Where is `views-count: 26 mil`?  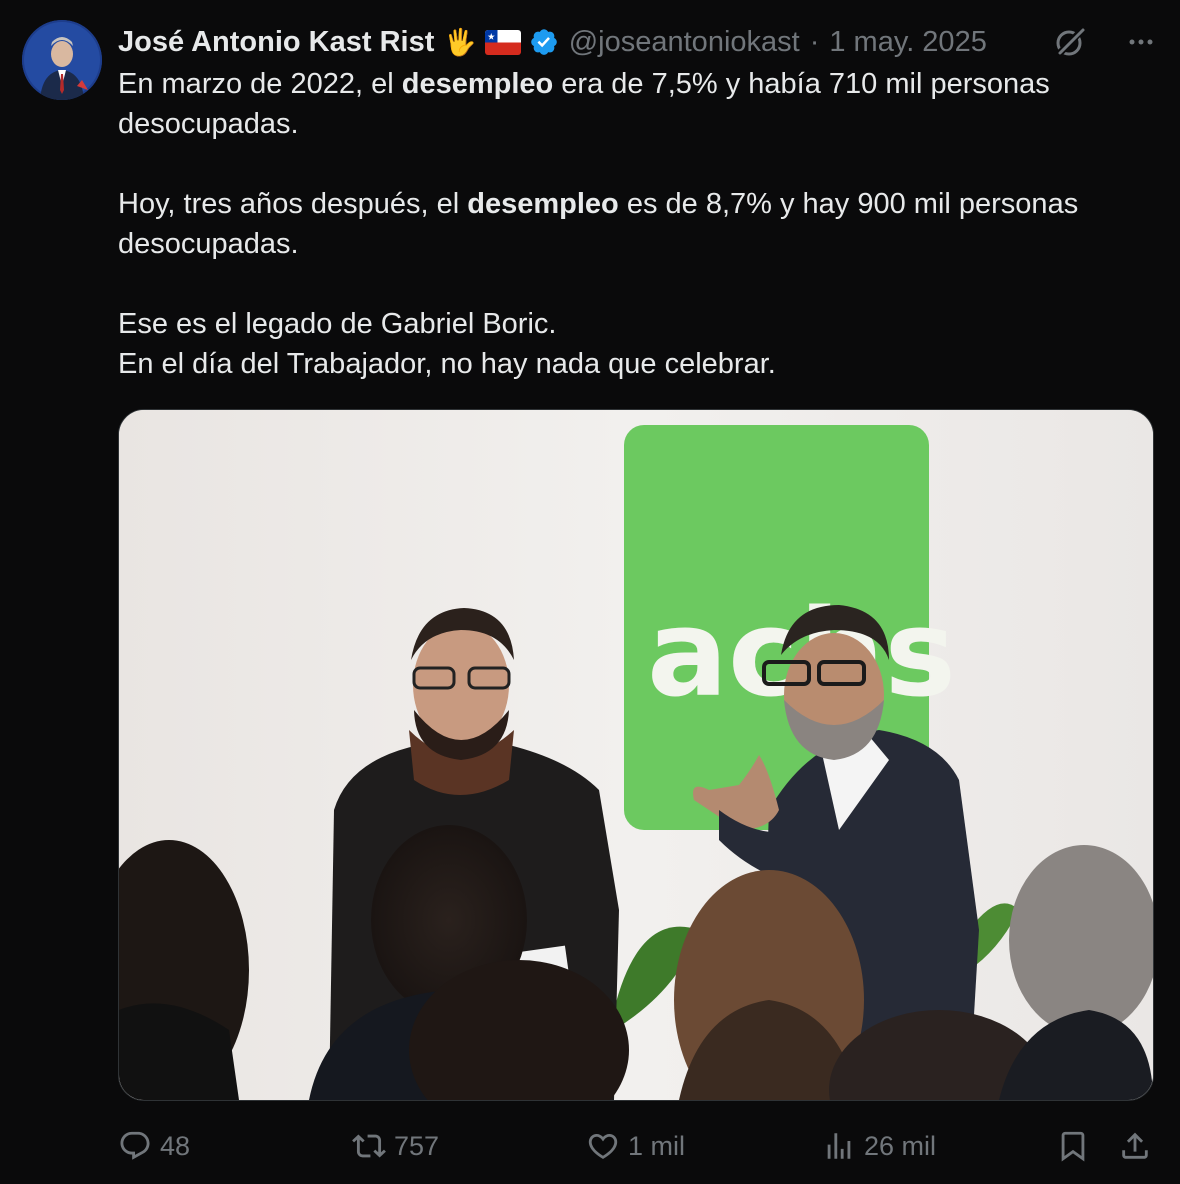
views-count: 26 mil is located at coordinates (900, 1145).